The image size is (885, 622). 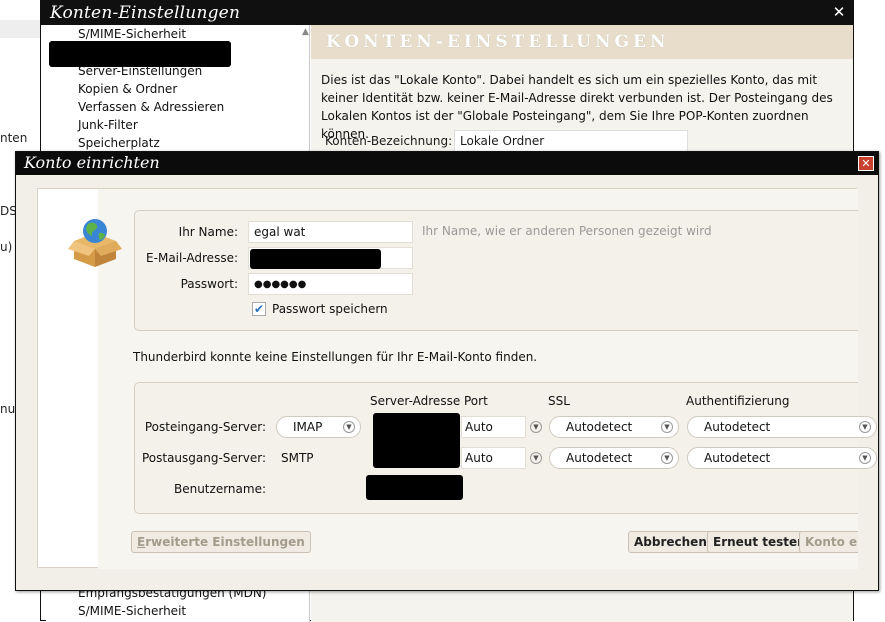 What do you see at coordinates (259, 309) in the screenshot?
I see `remember-password-checkbox: ✔` at bounding box center [259, 309].